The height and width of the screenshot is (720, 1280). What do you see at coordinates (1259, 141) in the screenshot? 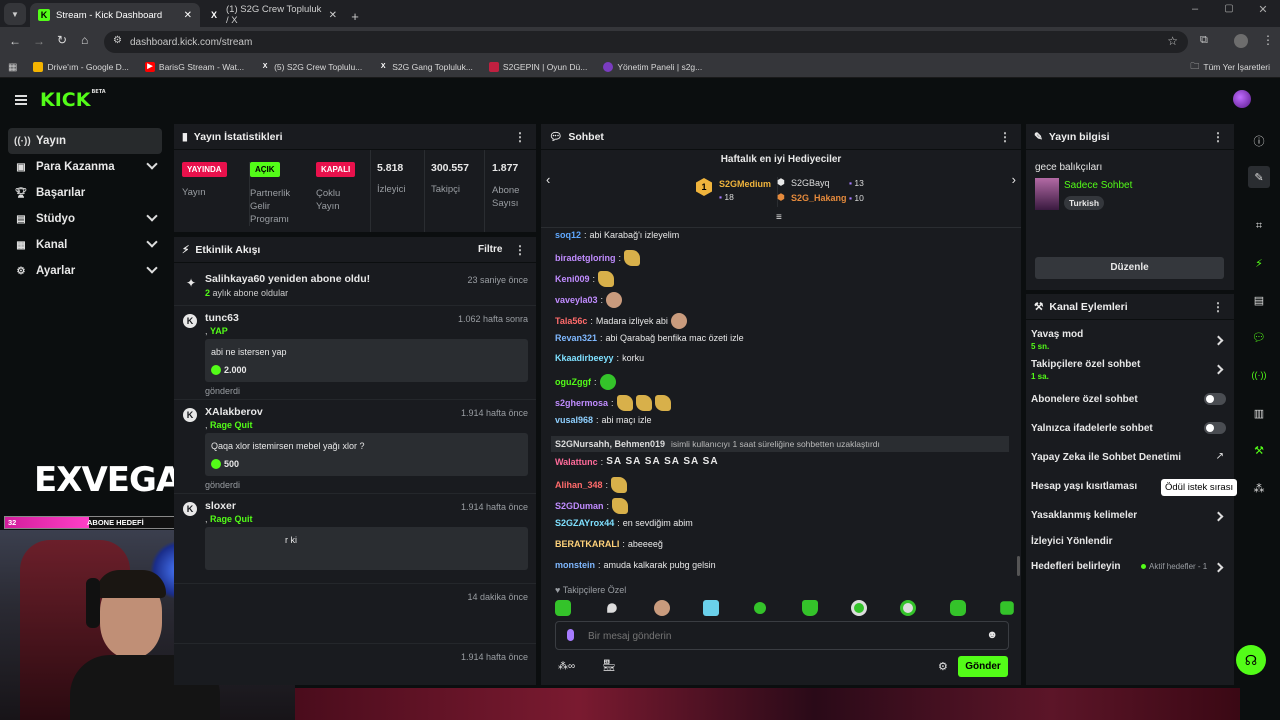
I see `info-icon: ⓘ` at bounding box center [1259, 141].